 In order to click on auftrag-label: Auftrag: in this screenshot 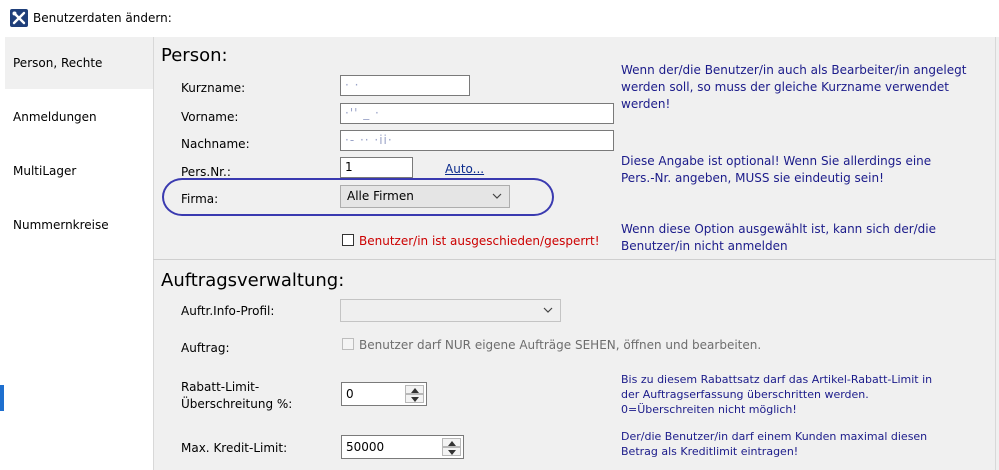, I will do `click(205, 348)`.